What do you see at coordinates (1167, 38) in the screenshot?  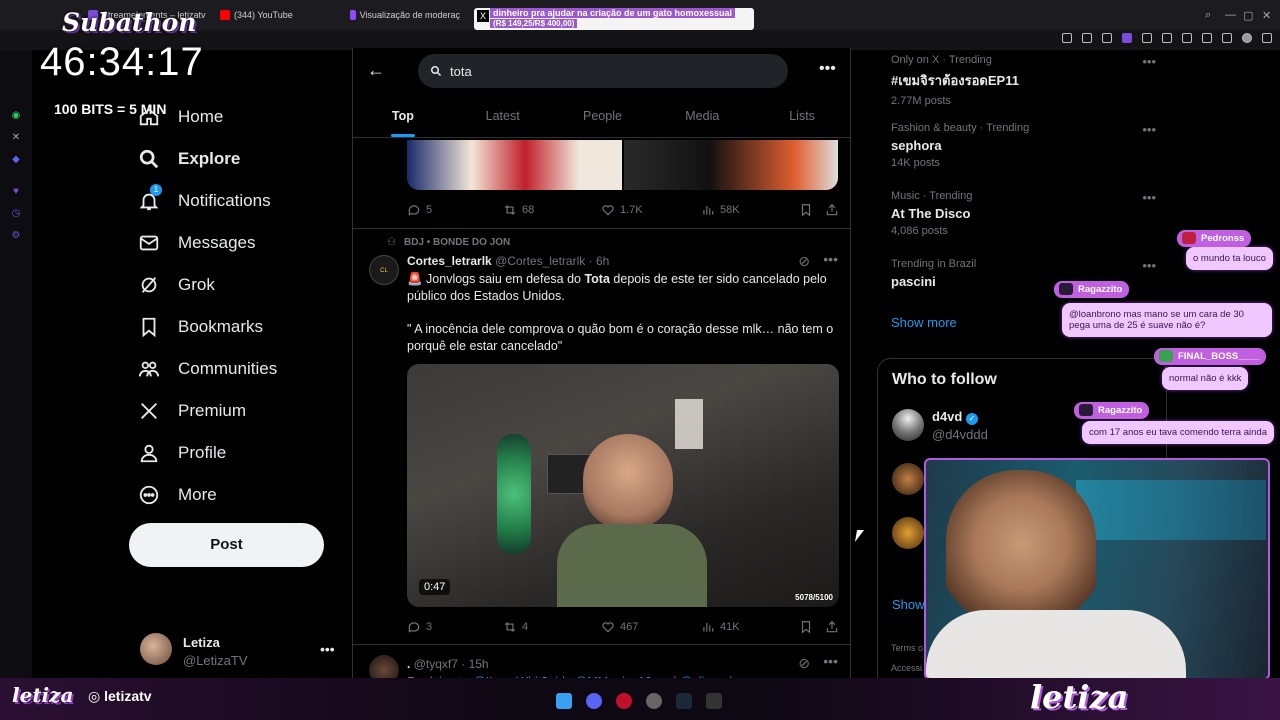 I see `play-icon` at bounding box center [1167, 38].